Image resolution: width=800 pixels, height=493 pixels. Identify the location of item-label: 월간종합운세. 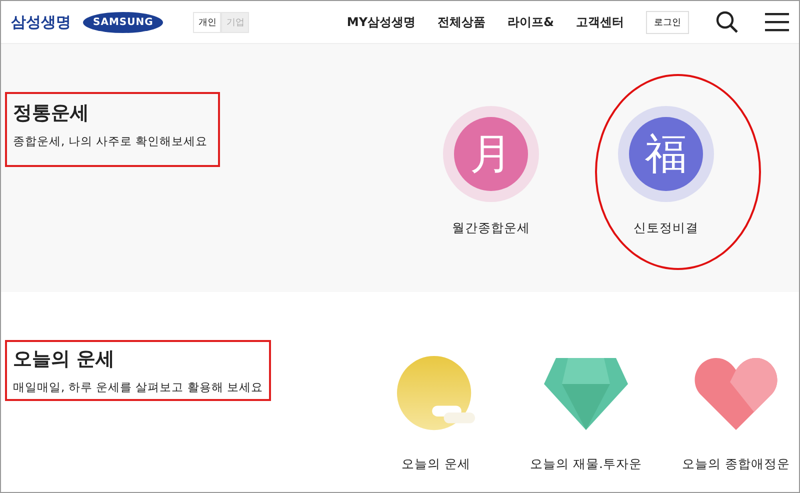
(491, 228).